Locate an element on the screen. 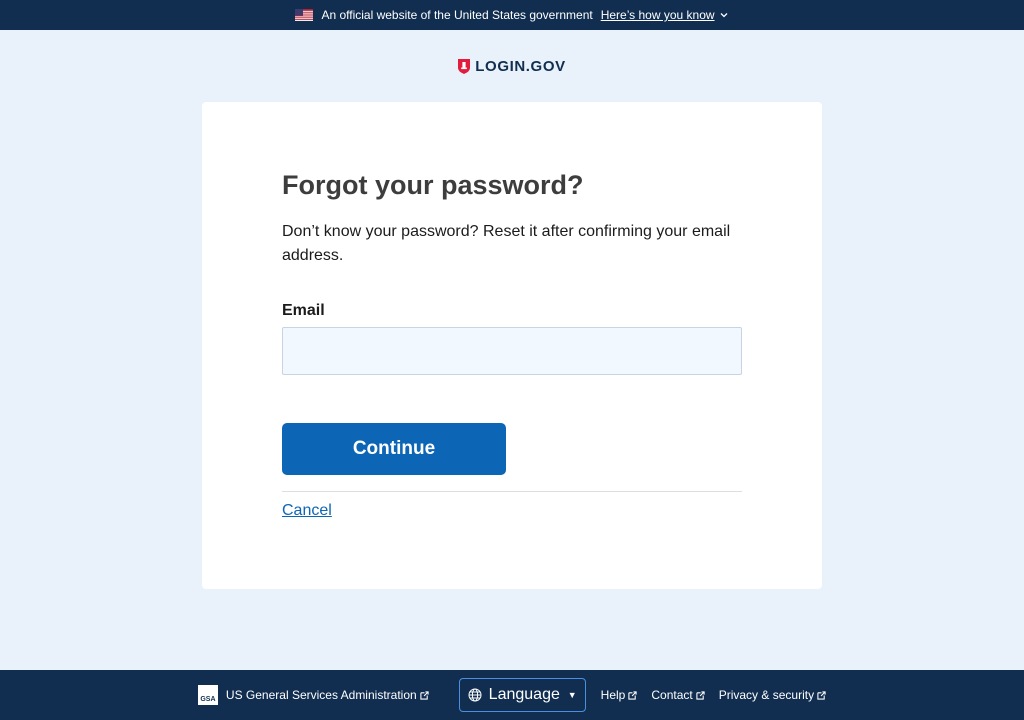 The image size is (1024, 720). privacy-security-link-label: Privacy & security is located at coordinates (766, 695).